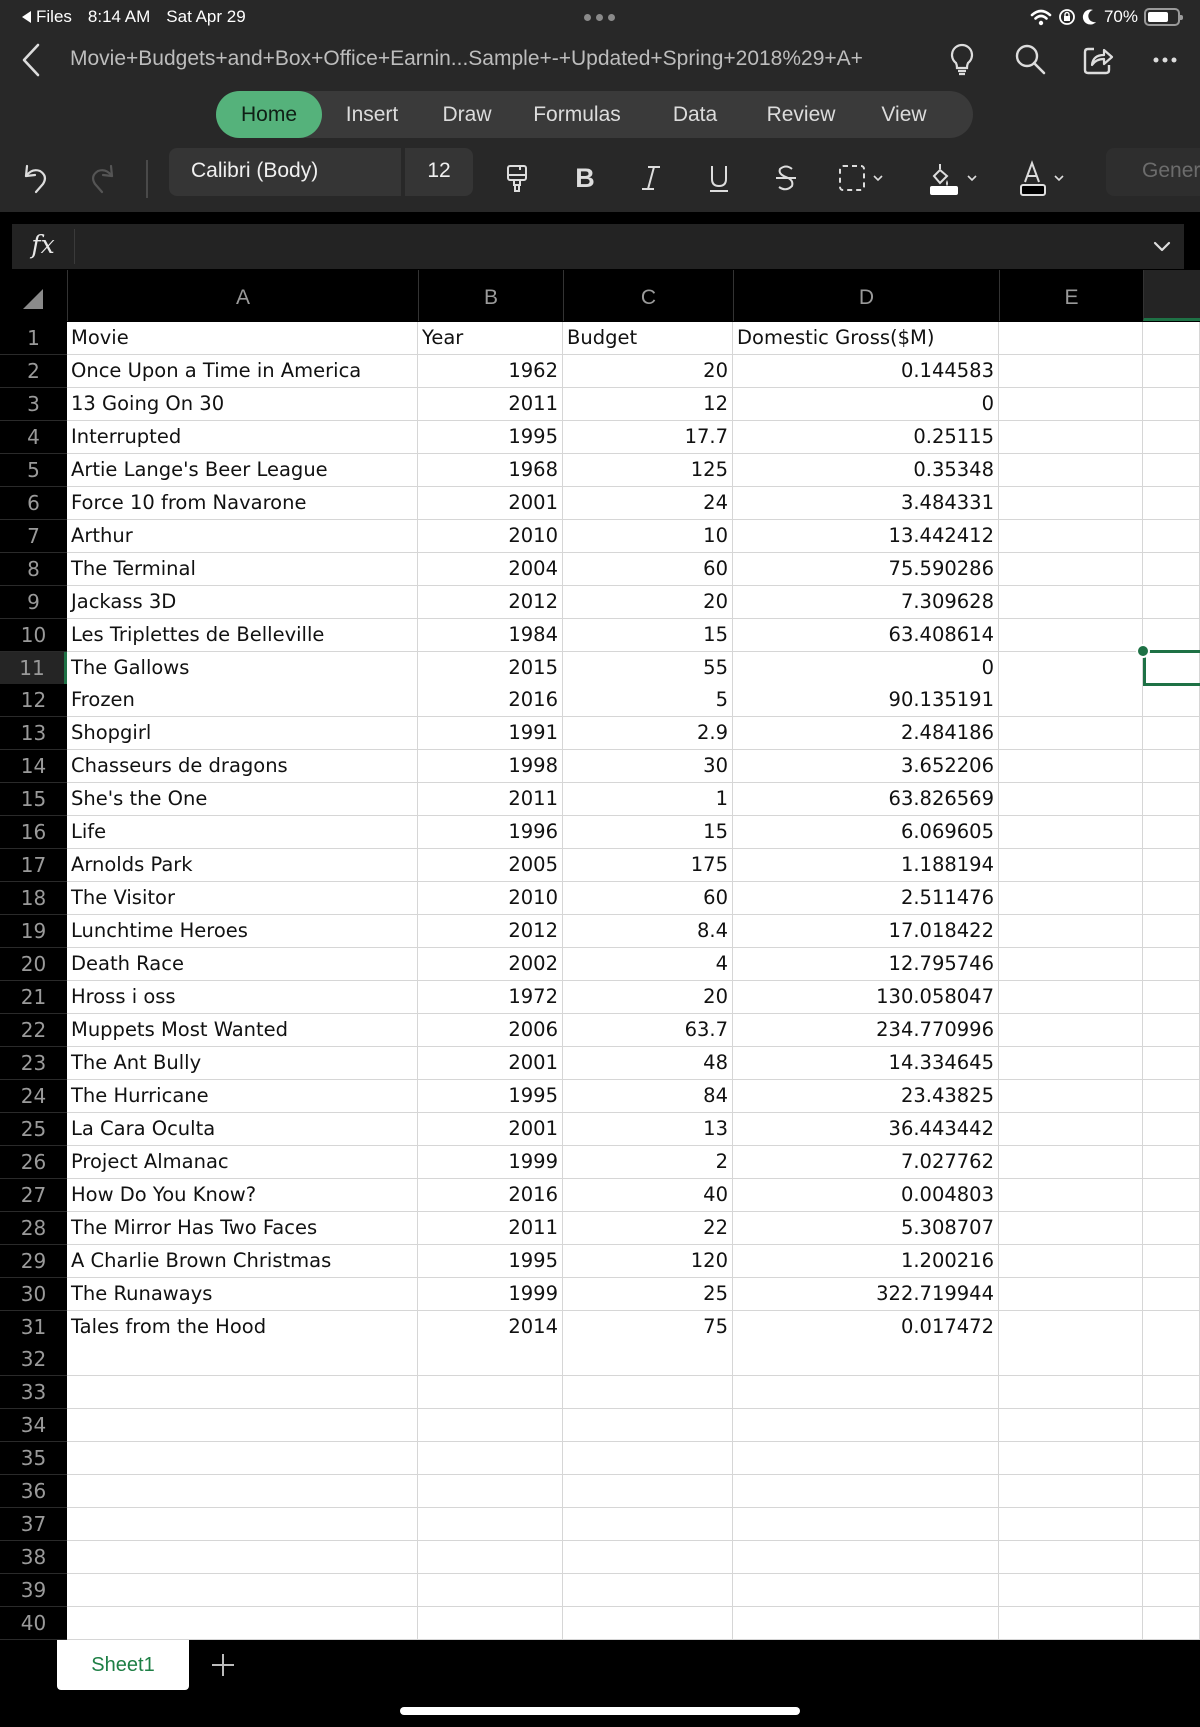  I want to click on cell-a39, so click(242, 1591).